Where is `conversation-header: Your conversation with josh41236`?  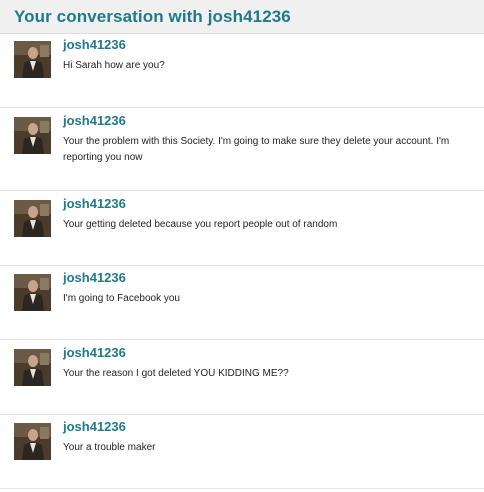 conversation-header: Your conversation with josh41236 is located at coordinates (242, 17).